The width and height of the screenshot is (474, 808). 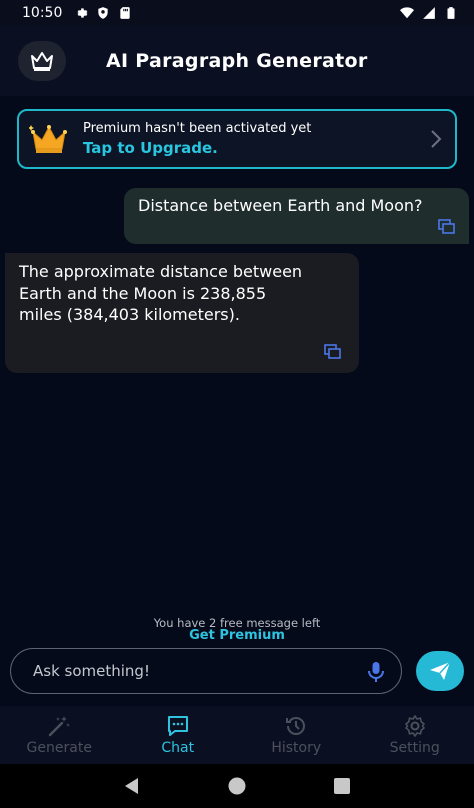 I want to click on nav-history-label: History, so click(x=296, y=748).